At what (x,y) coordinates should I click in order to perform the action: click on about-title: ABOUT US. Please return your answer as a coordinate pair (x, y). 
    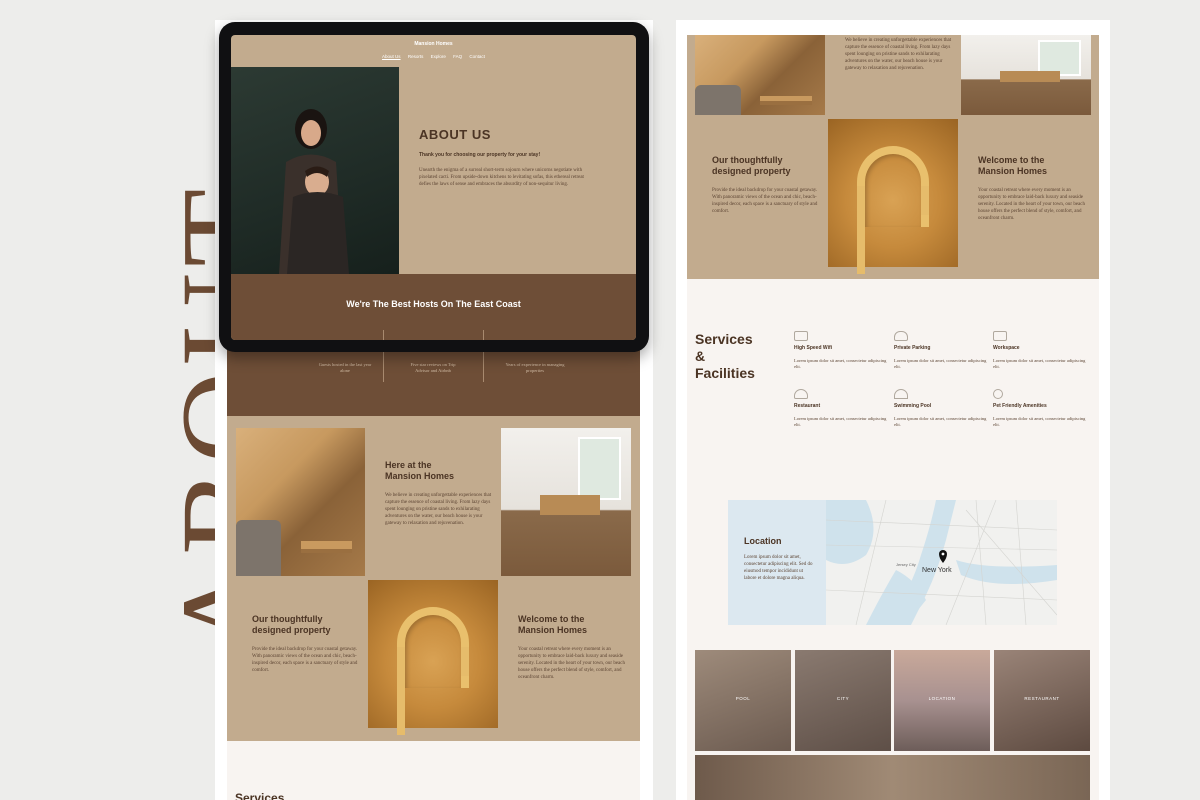
    Looking at the image, I should click on (455, 134).